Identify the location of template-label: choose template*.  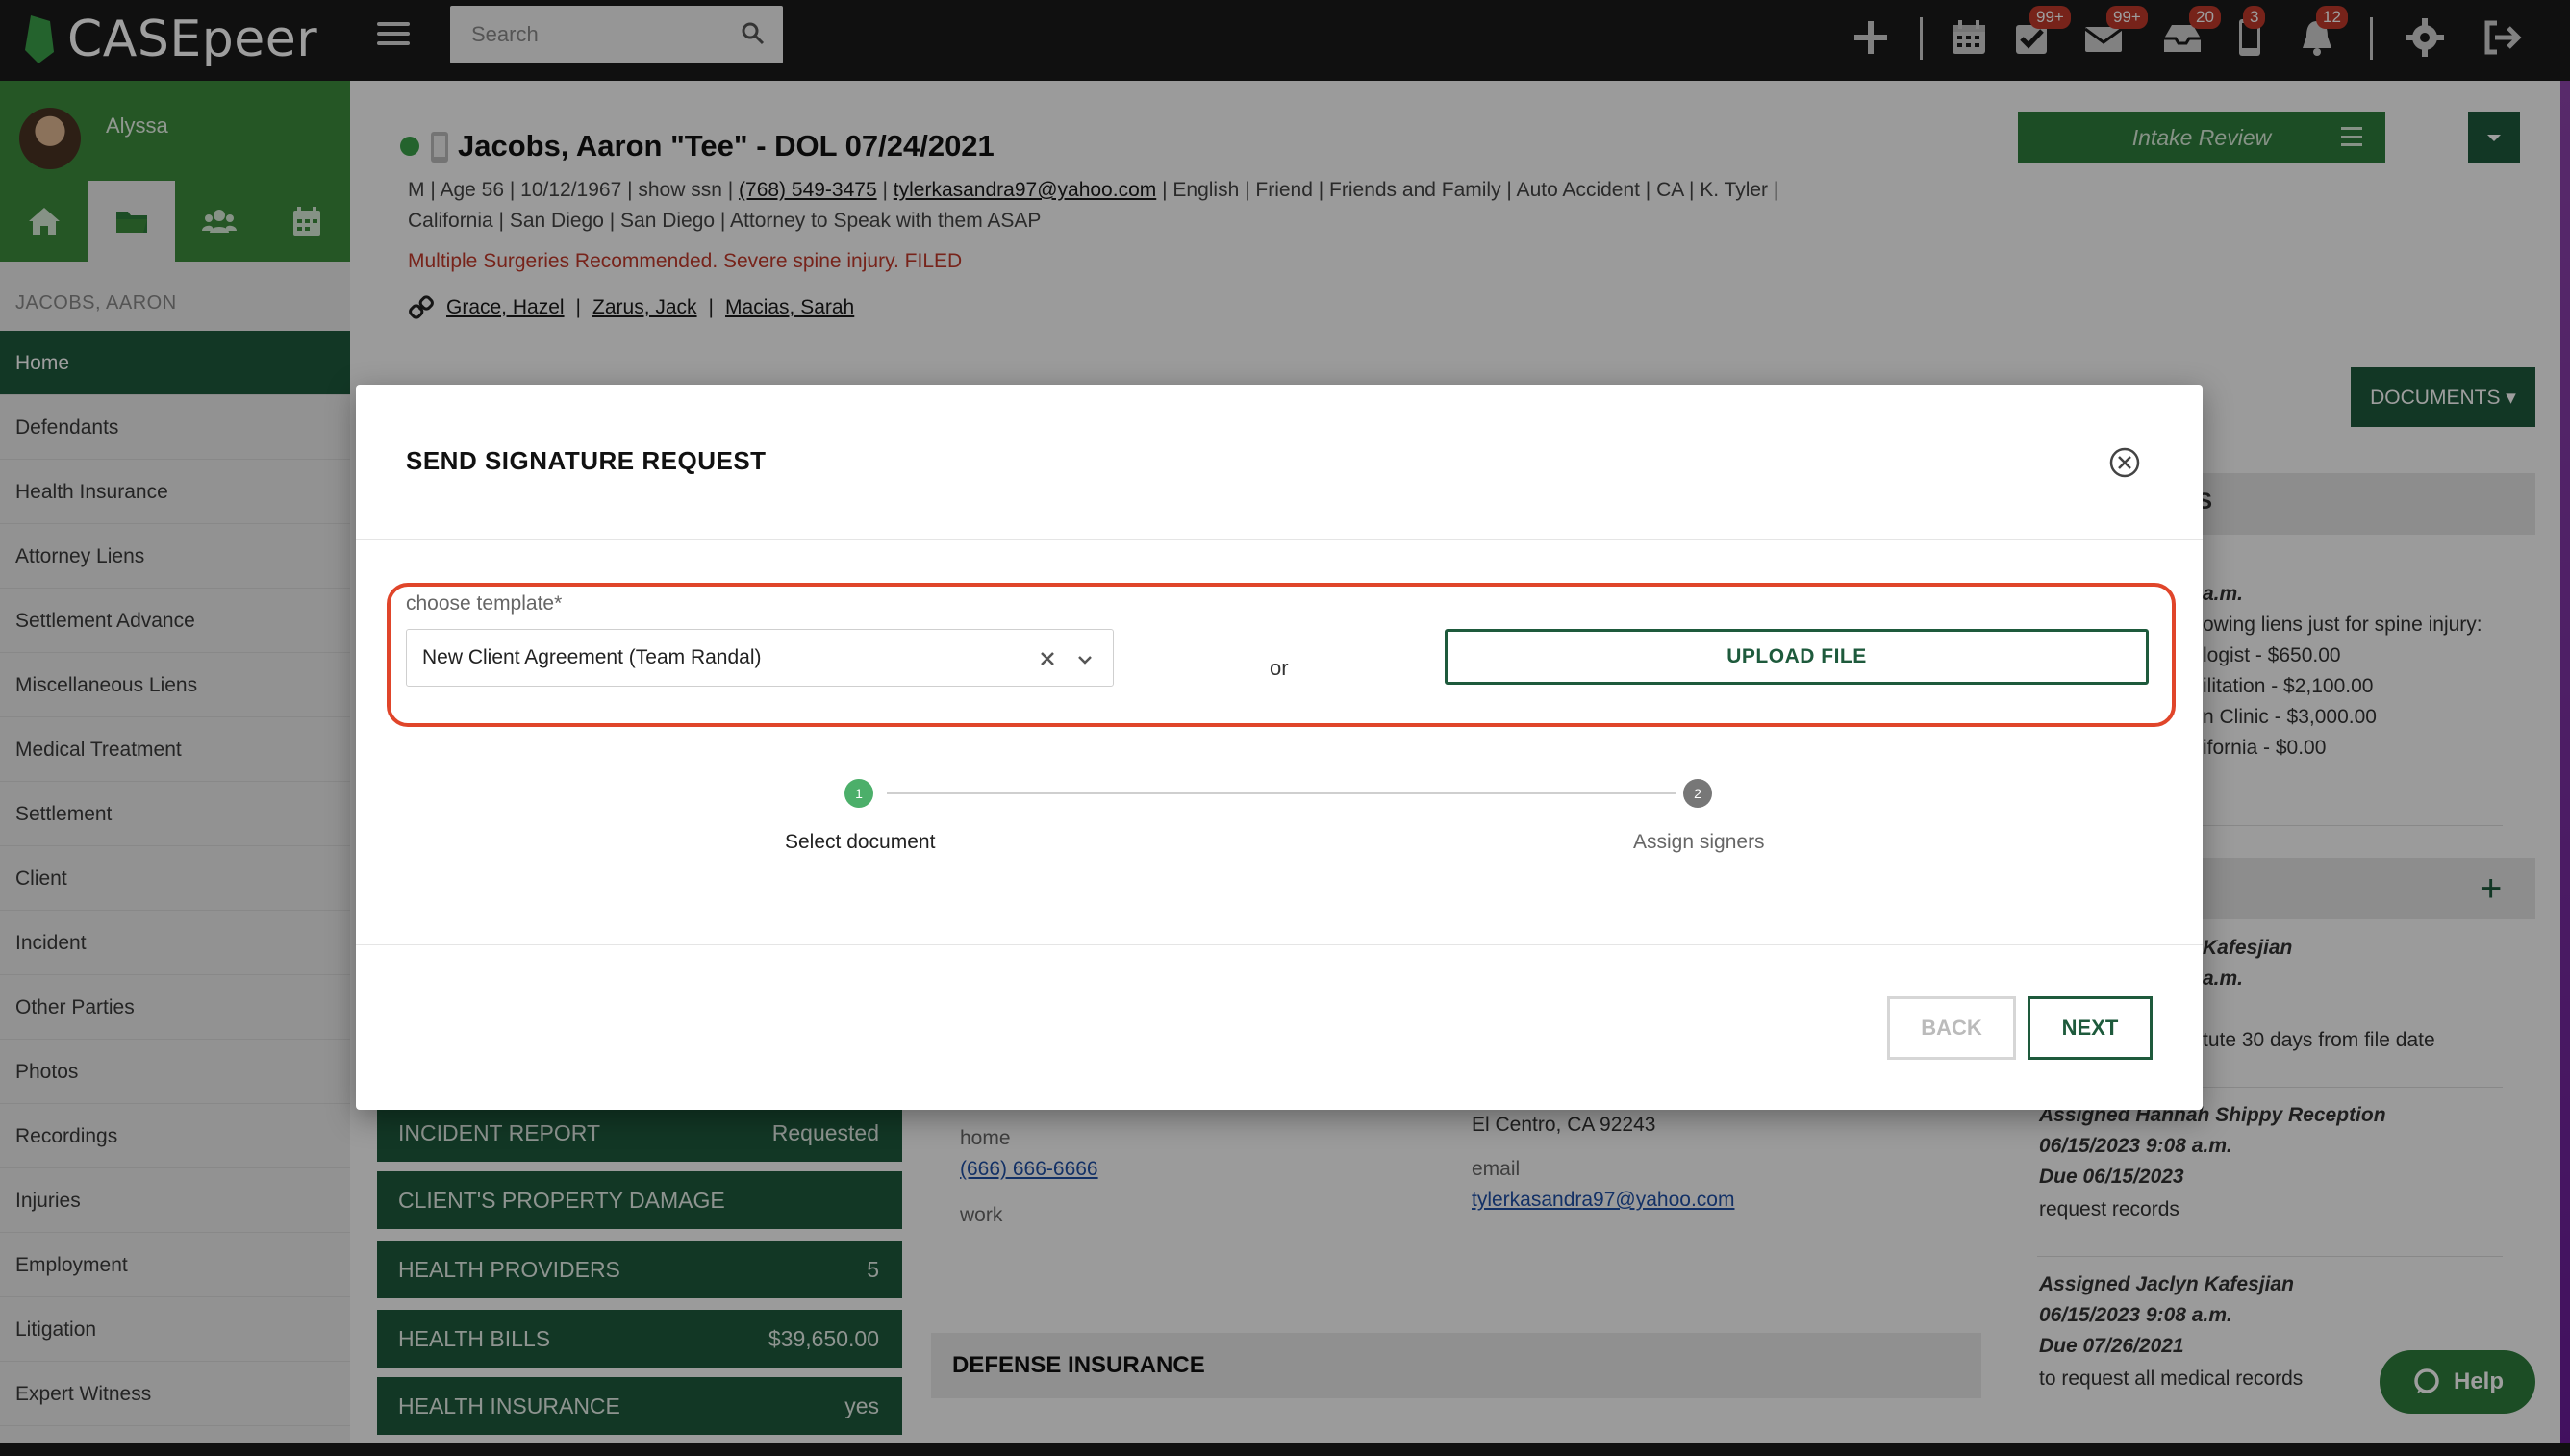
(484, 604).